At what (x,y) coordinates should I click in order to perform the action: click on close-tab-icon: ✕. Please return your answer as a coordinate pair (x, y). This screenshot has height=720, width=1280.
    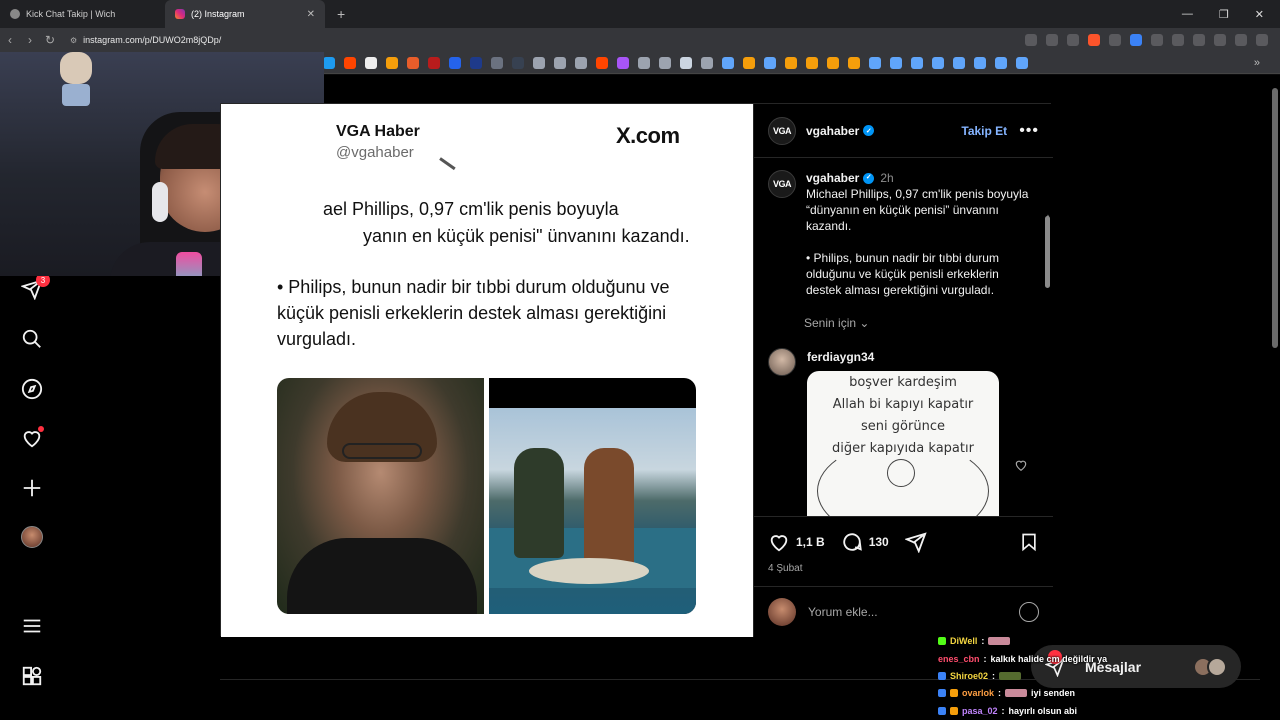
    Looking at the image, I should click on (311, 14).